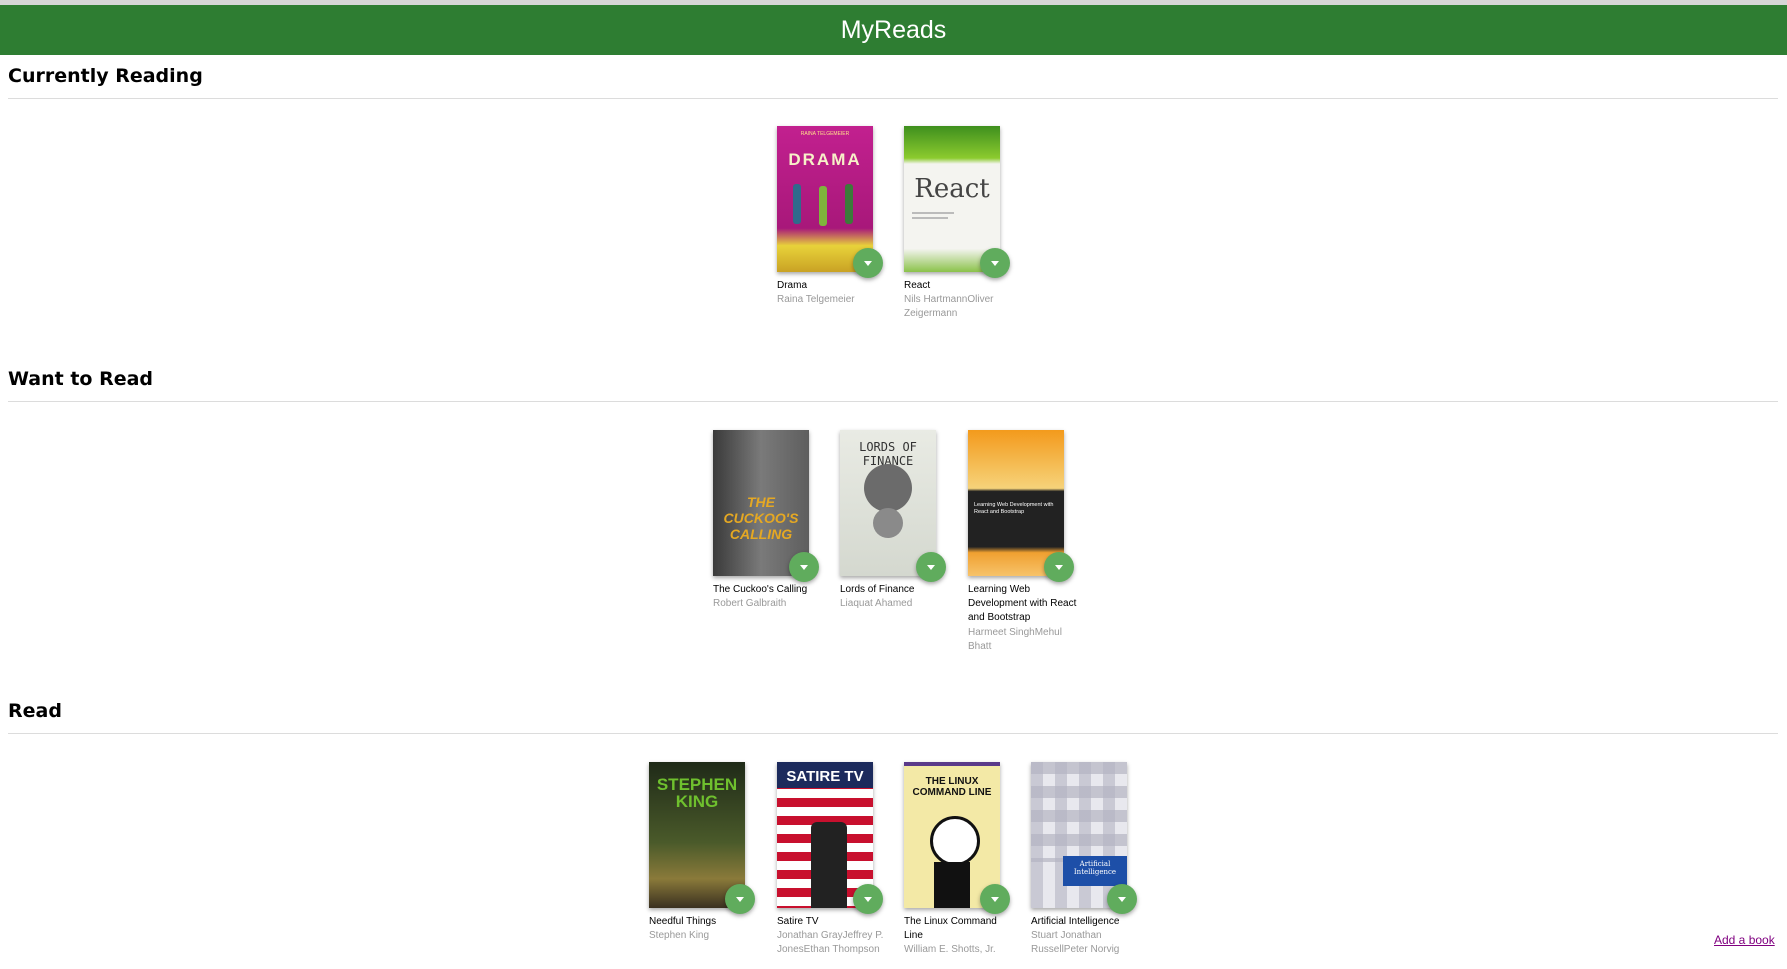 Image resolution: width=1787 pixels, height=969 pixels. I want to click on book-authors: Liaquat Ahamed, so click(876, 603).